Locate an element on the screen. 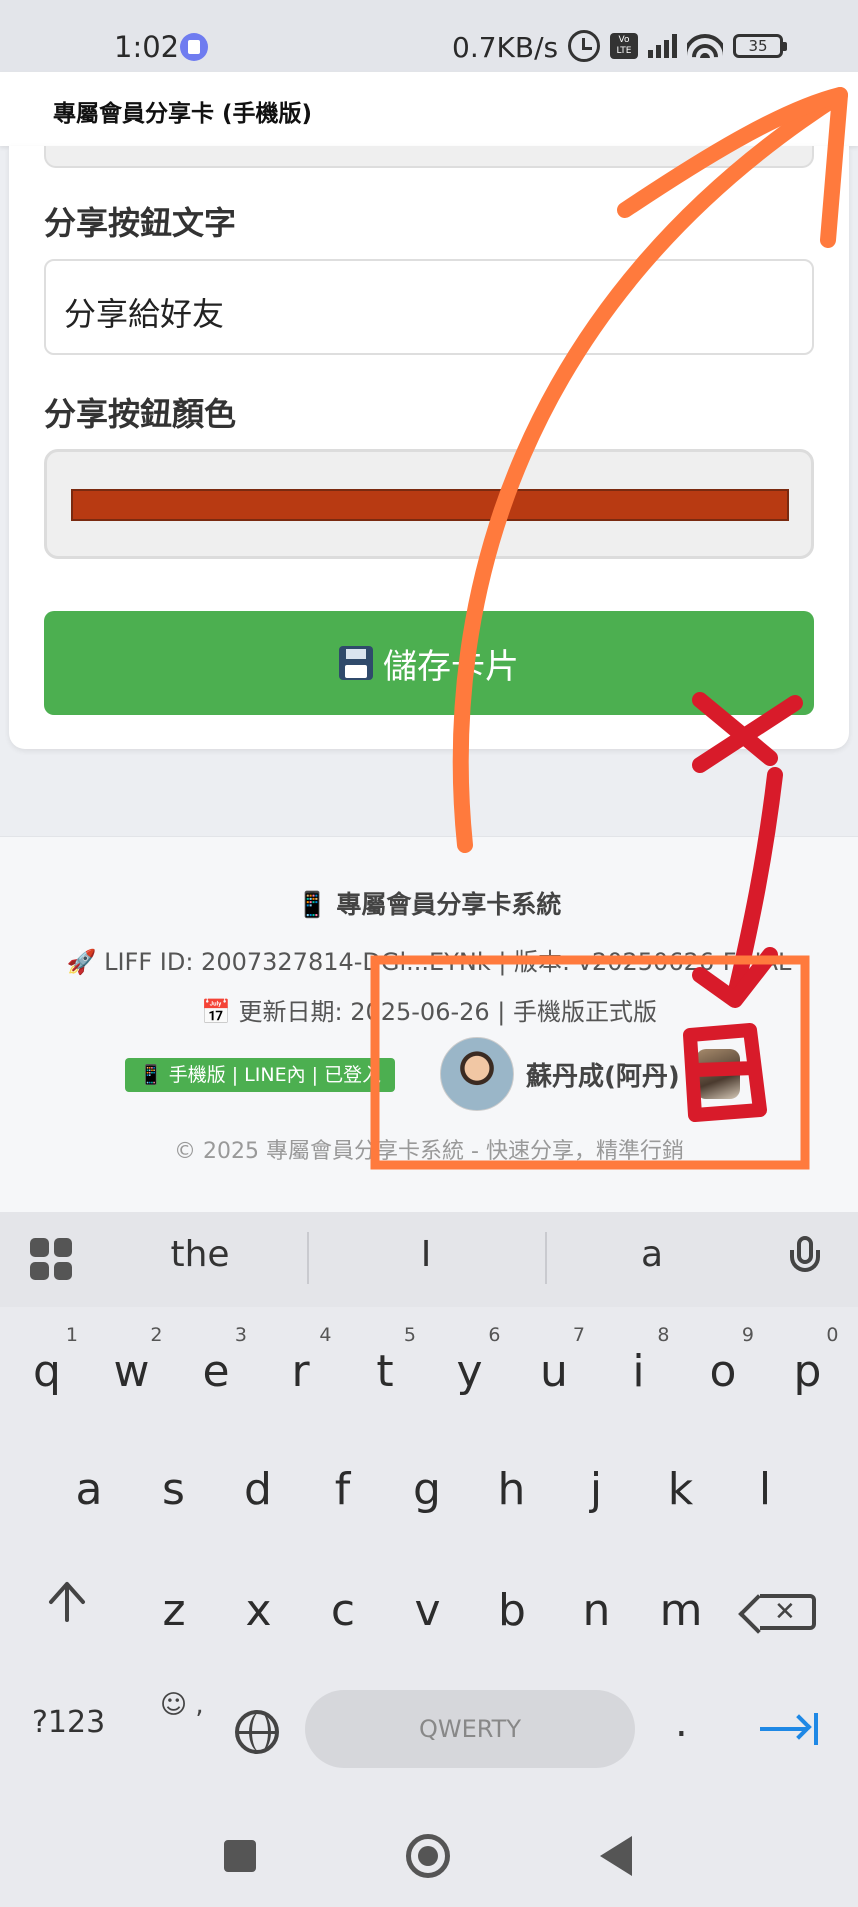 This screenshot has height=1907, width=858. key-u: u7 is located at coordinates (554, 1372).